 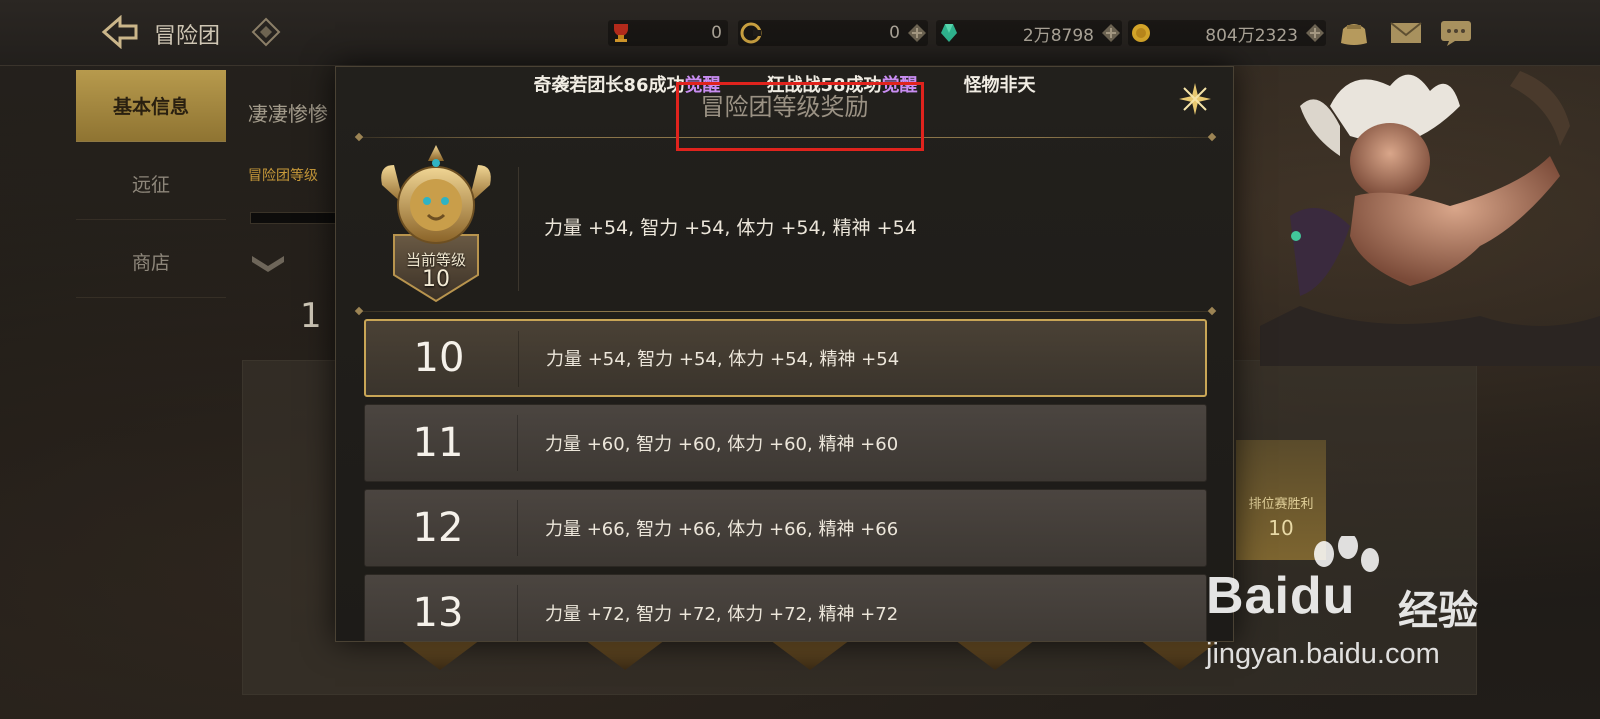 What do you see at coordinates (810, 655) in the screenshot?
I see `bottom-decorations` at bounding box center [810, 655].